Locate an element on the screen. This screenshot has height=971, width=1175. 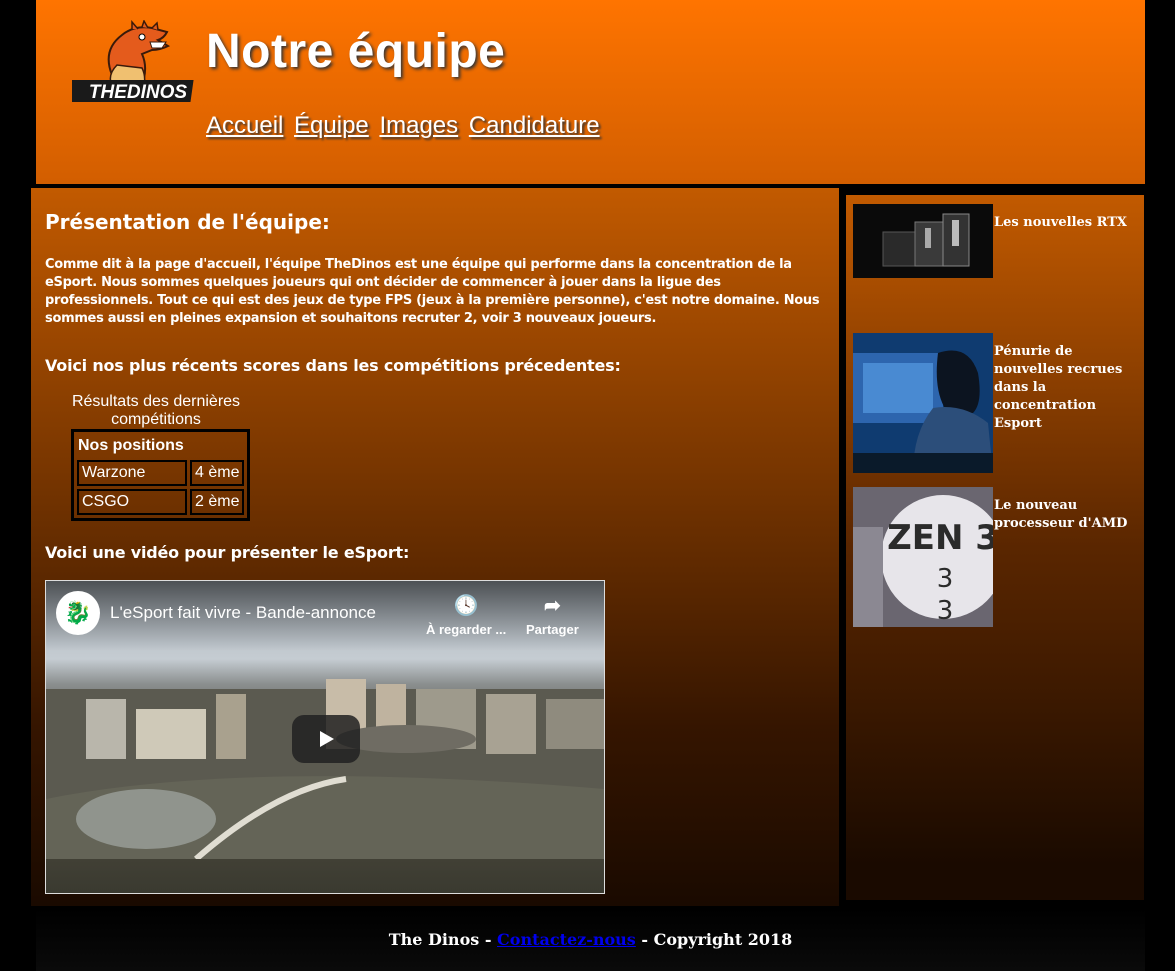
zen3-thumbnail: ZEN 3 3 3 is located at coordinates (923, 557).